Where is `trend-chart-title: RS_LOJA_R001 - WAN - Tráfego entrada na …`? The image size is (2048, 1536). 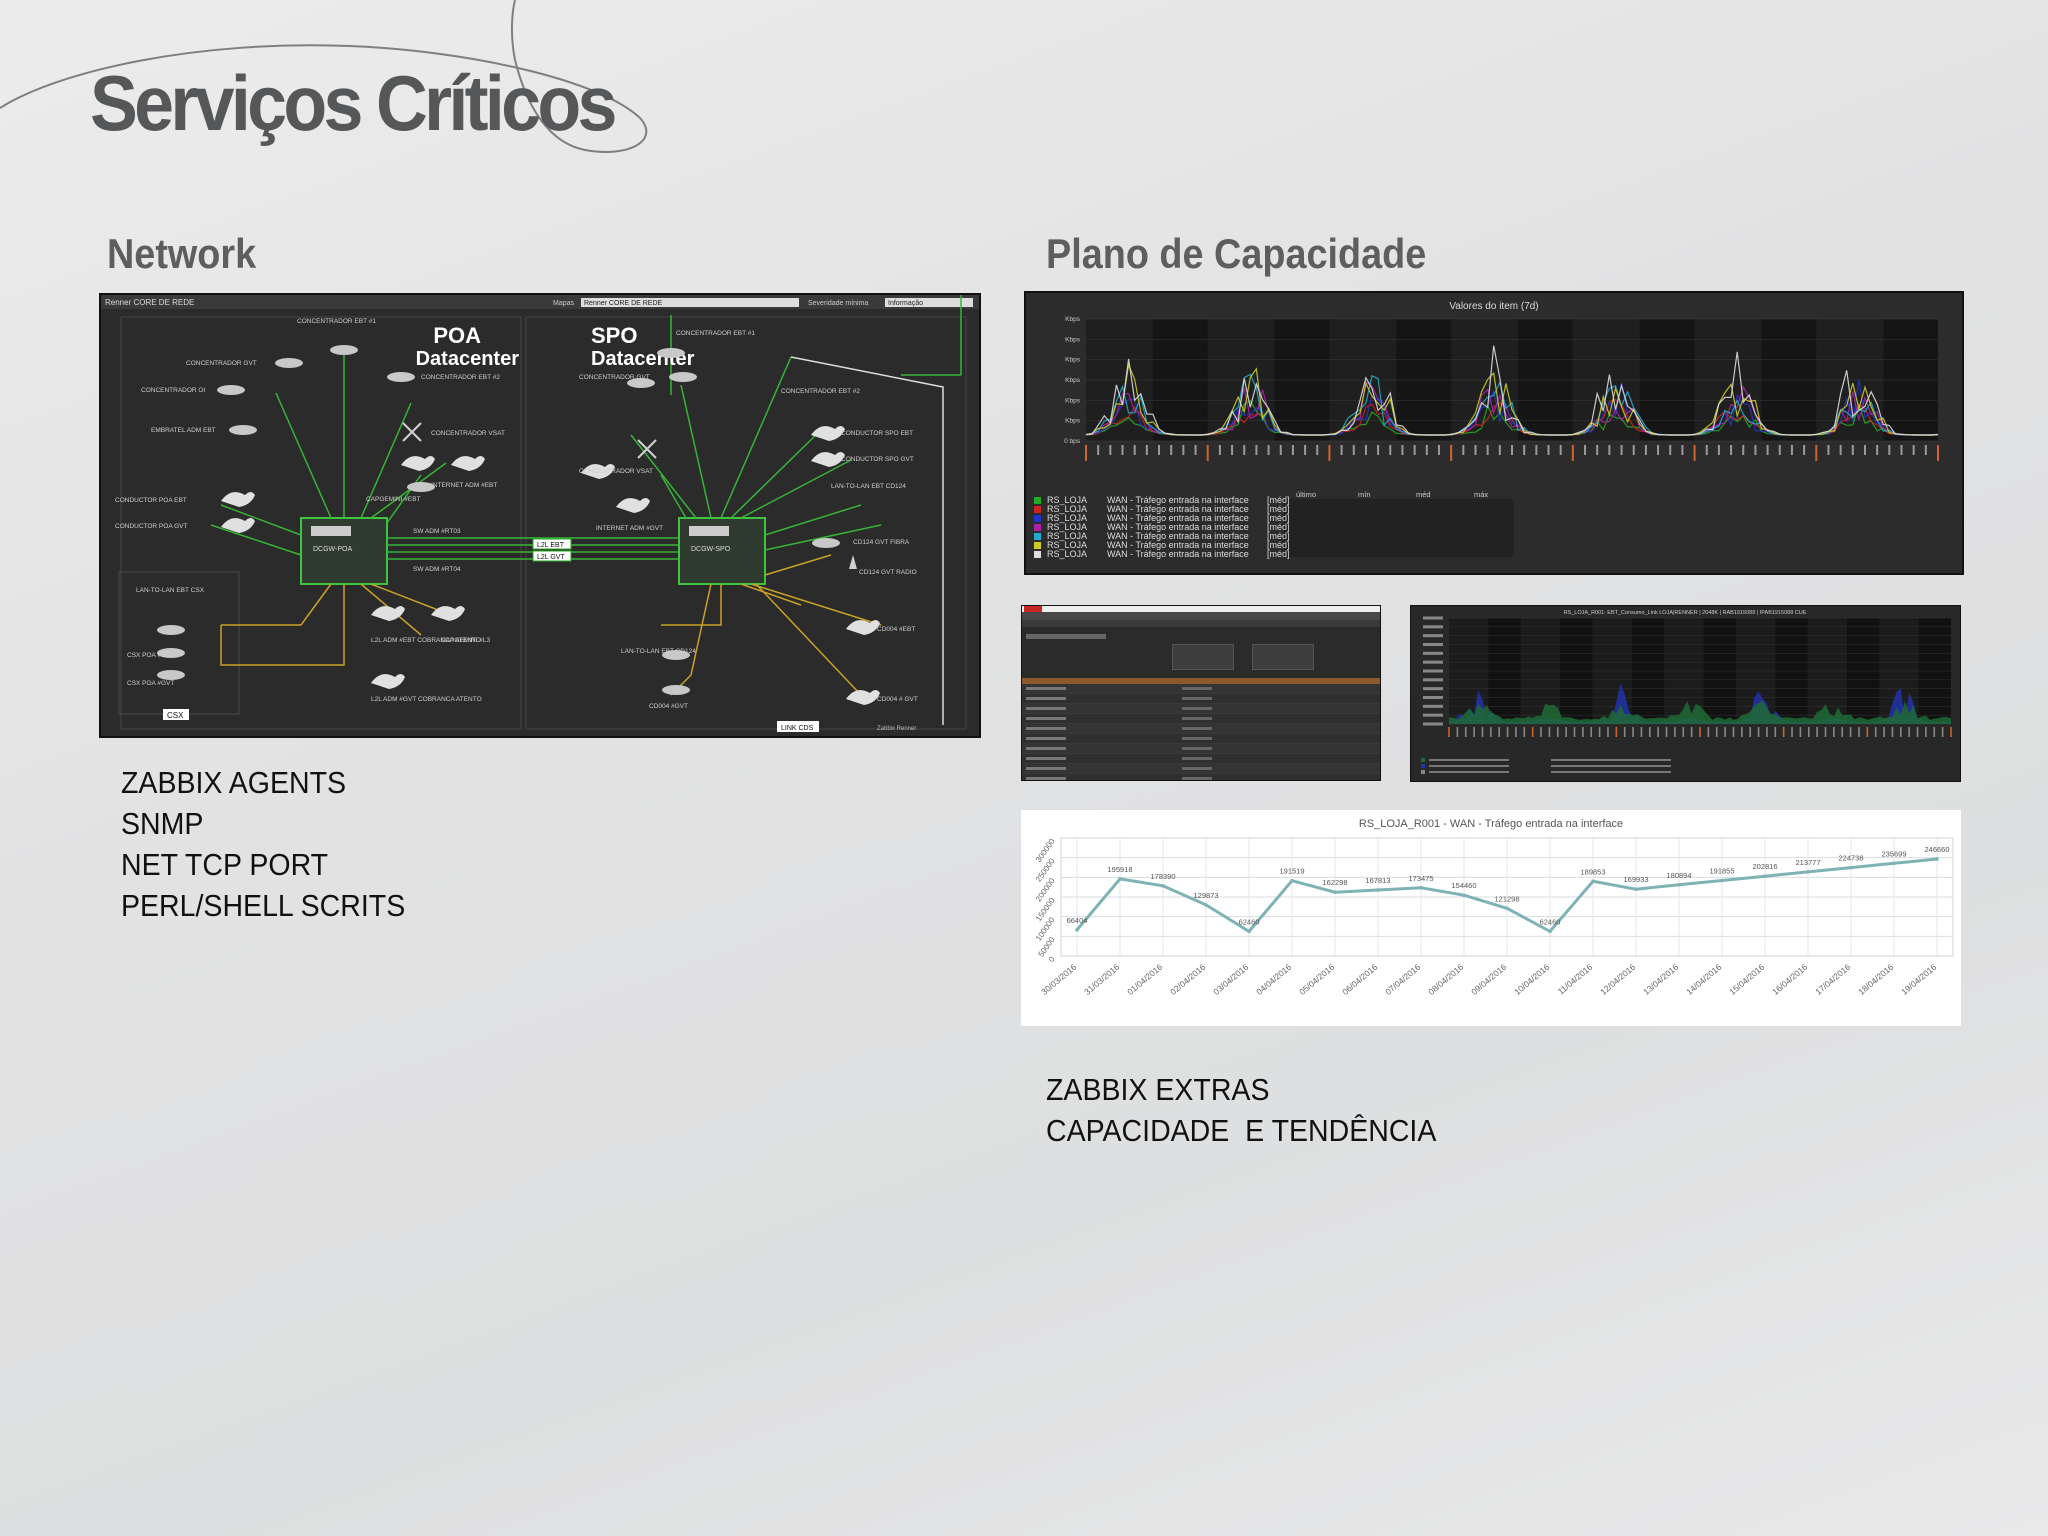 trend-chart-title: RS_LOJA_R001 - WAN - Tráfego entrada na … is located at coordinates (1491, 824).